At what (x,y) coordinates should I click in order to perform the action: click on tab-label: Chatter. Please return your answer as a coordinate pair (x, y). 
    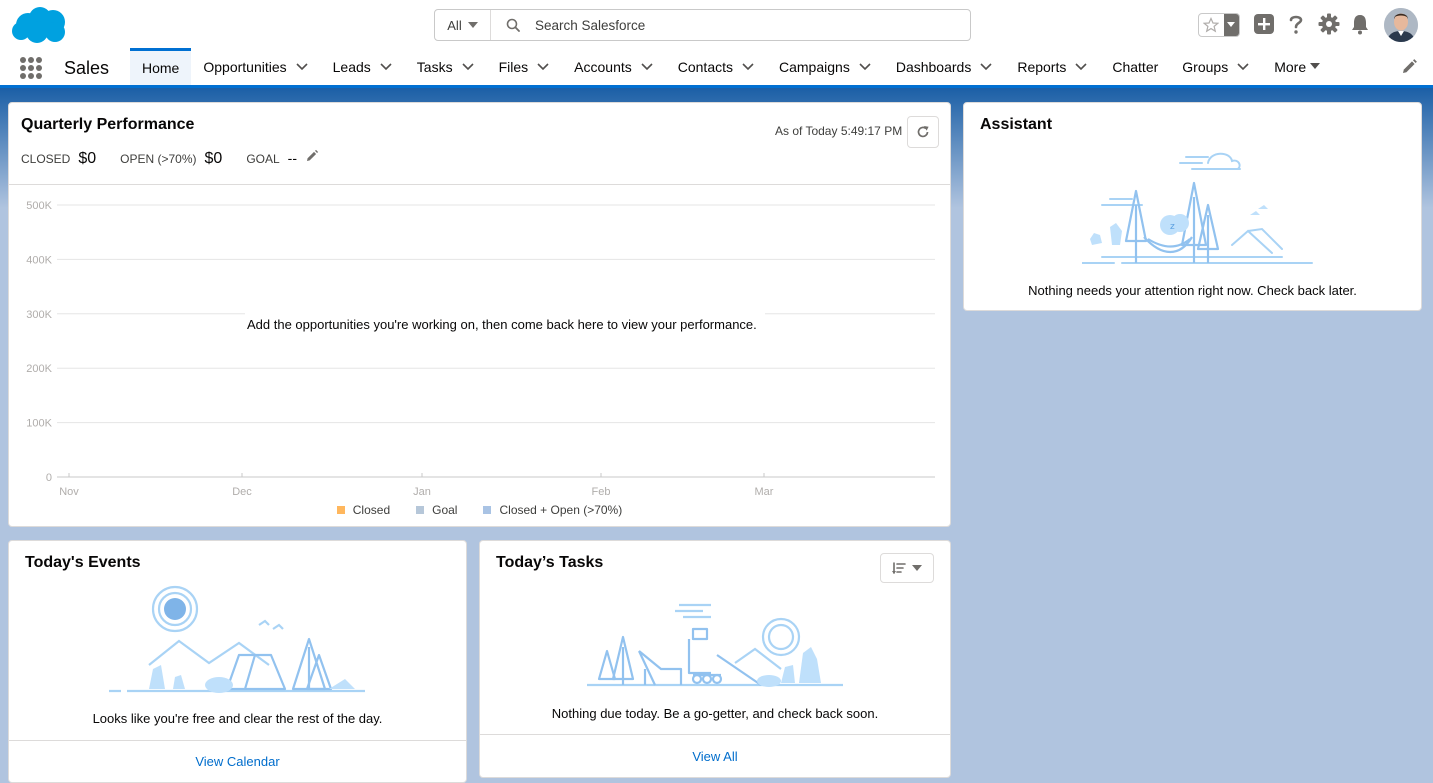
    Looking at the image, I should click on (1135, 66).